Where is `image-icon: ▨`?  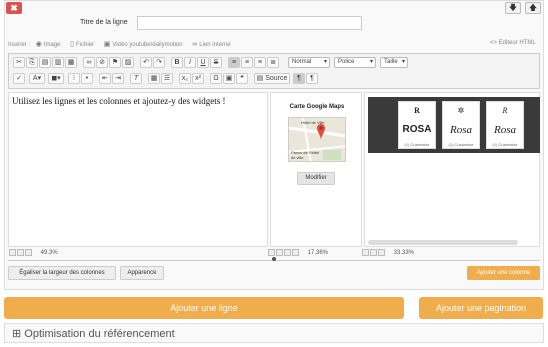
image-icon: ▨ is located at coordinates (128, 62).